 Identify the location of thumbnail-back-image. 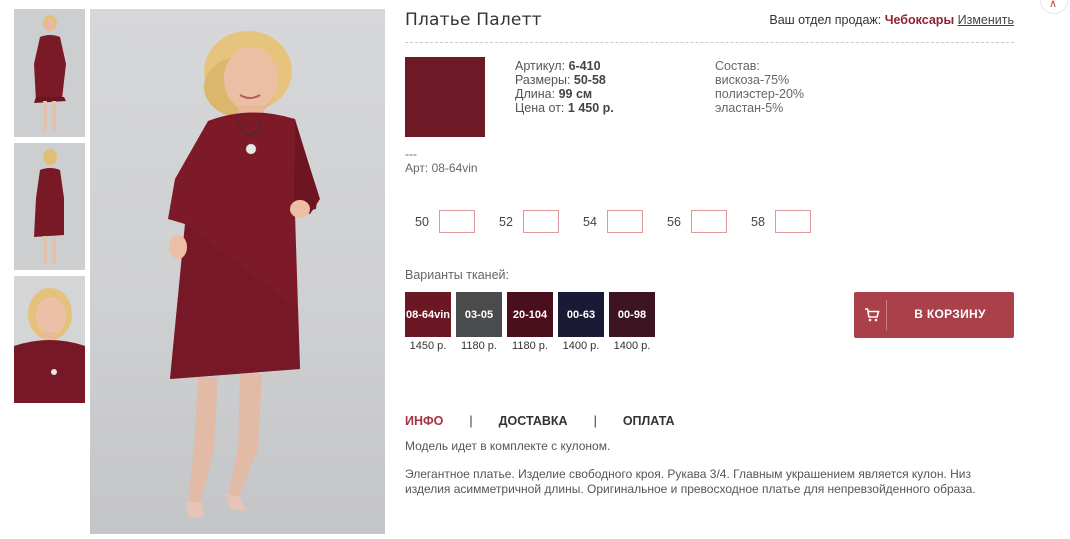
(49, 206).